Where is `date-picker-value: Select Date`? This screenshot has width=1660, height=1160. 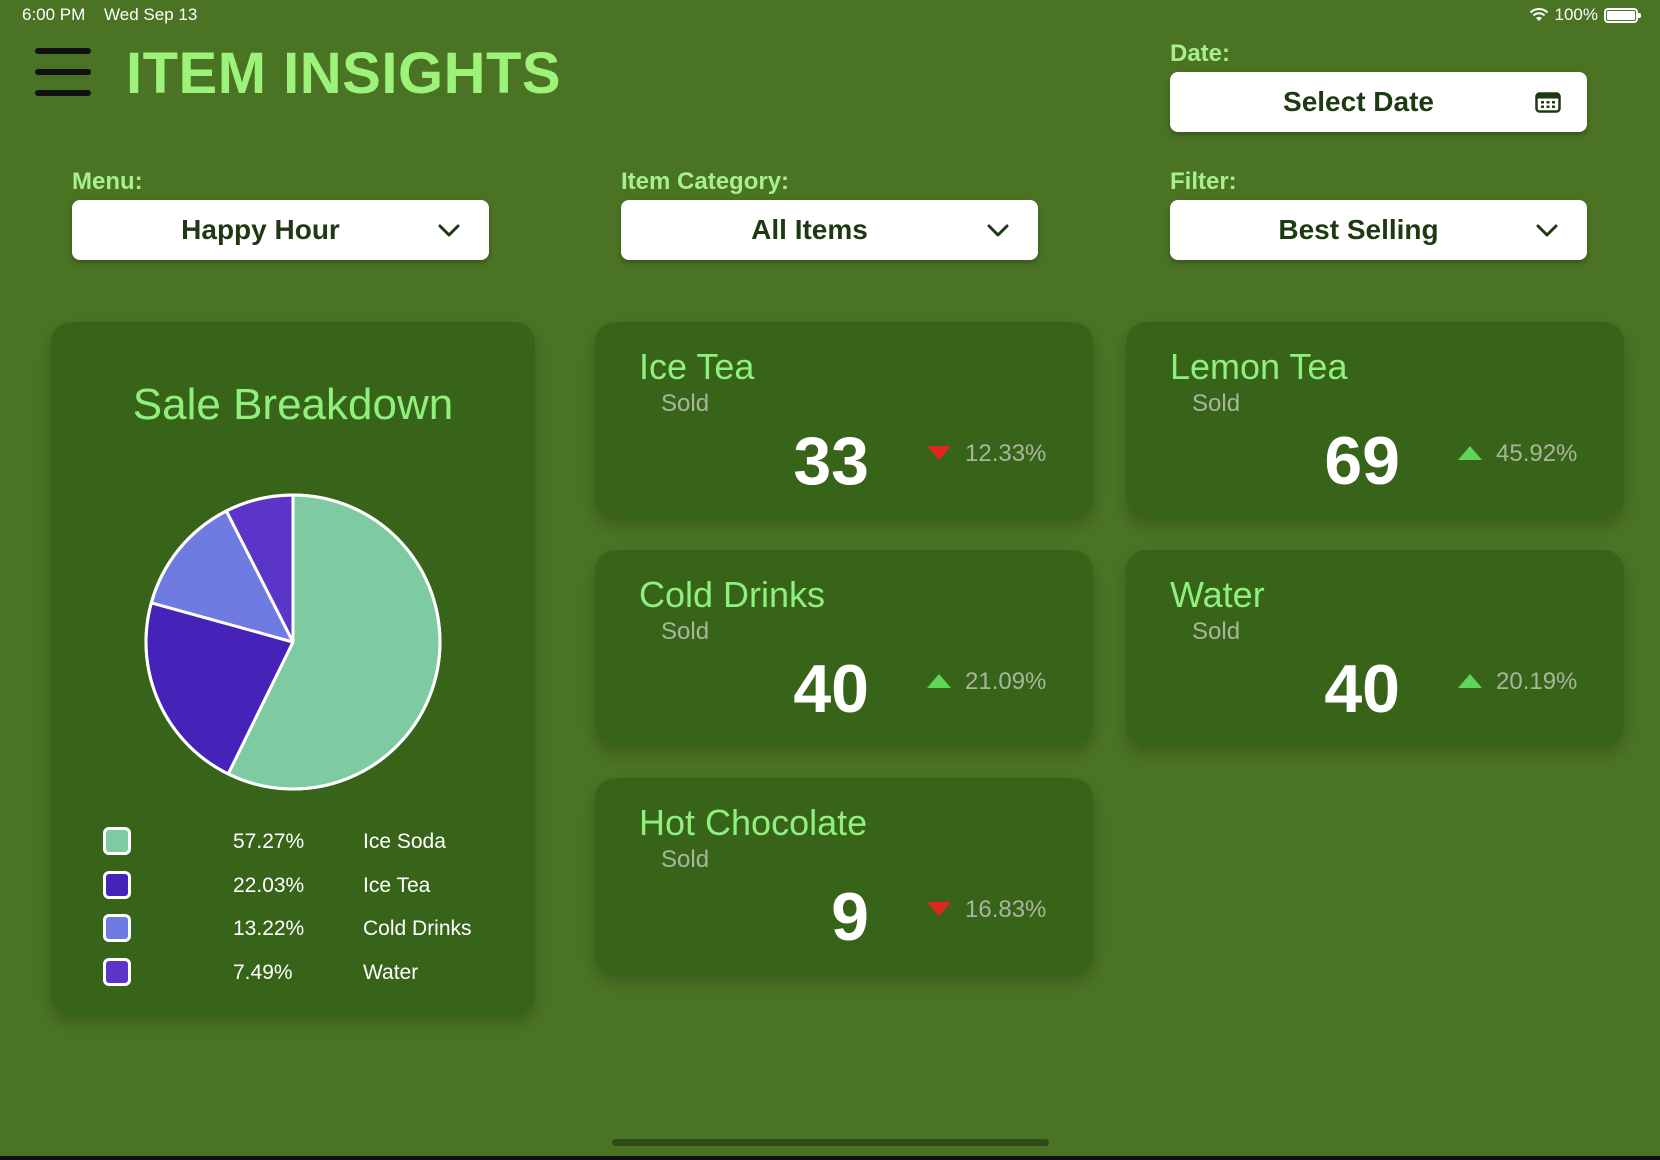
date-picker-value: Select Date is located at coordinates (1358, 101).